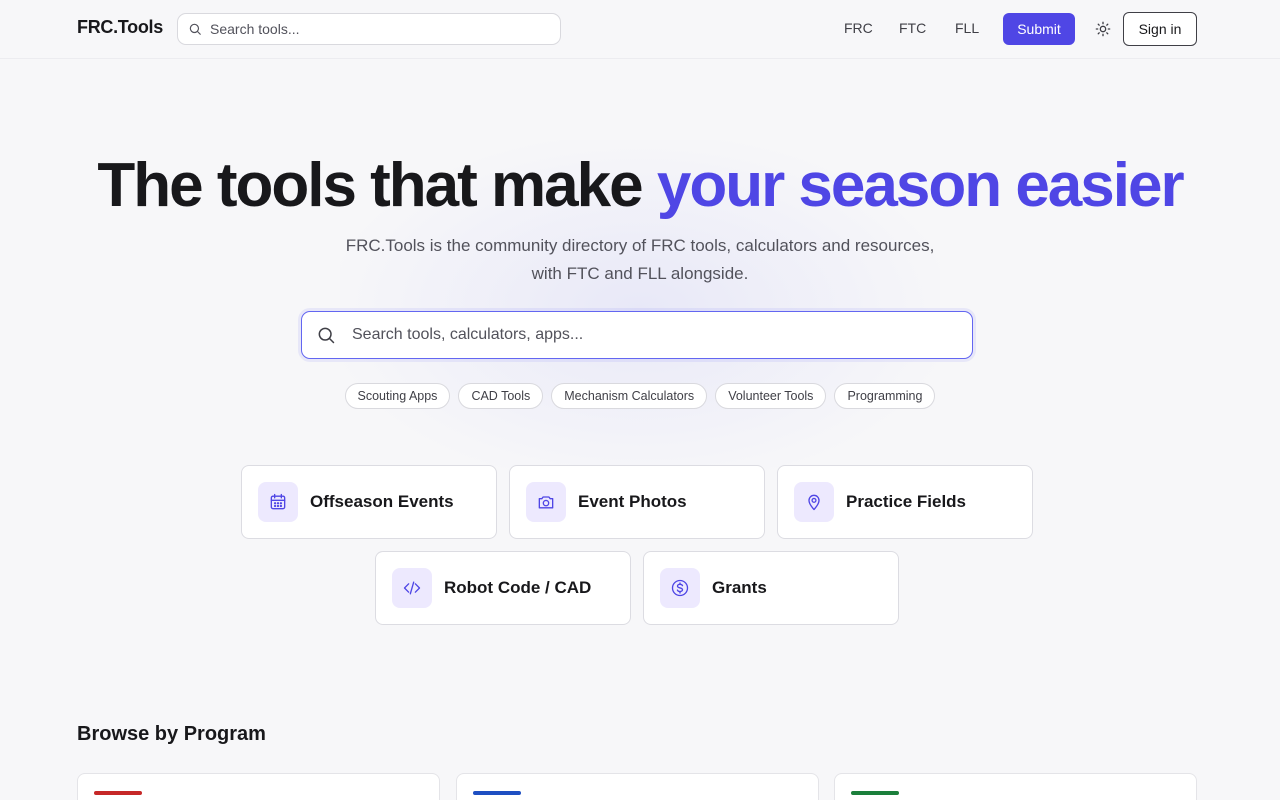  What do you see at coordinates (858, 28) in the screenshot?
I see `nav-link-frc: FRC` at bounding box center [858, 28].